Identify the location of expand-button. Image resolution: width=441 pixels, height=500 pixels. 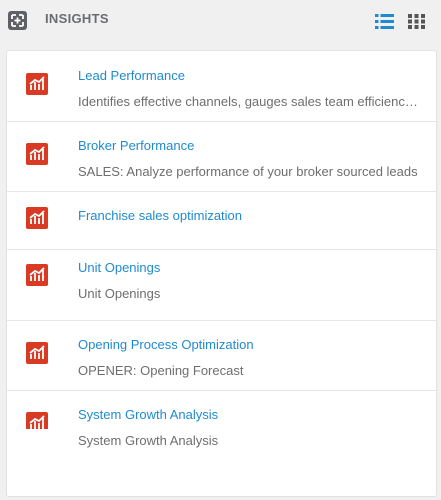
(17, 20).